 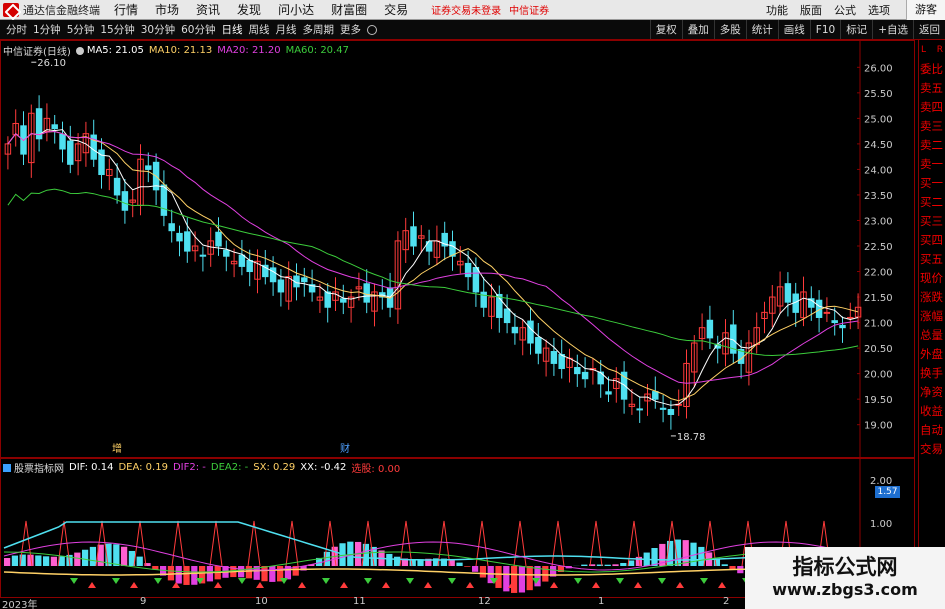 I want to click on sidebar-item-16: 换手, so click(x=932, y=373).